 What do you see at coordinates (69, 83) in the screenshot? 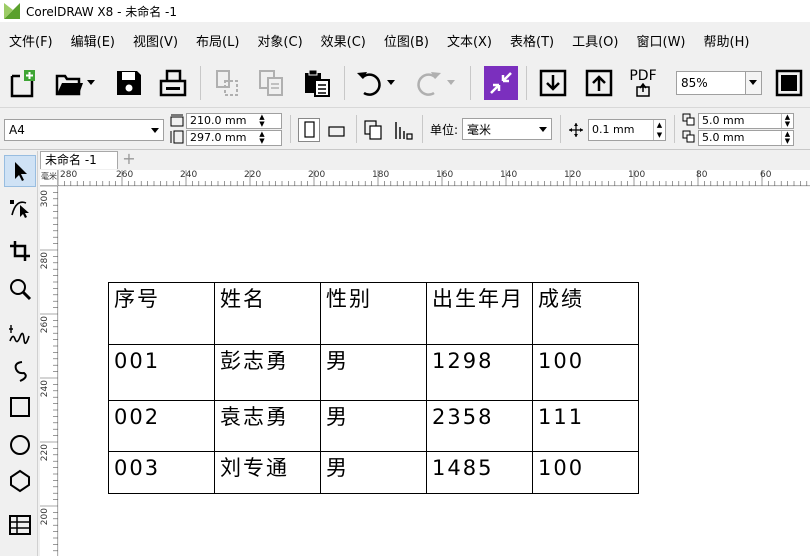
I see `open-document-button` at bounding box center [69, 83].